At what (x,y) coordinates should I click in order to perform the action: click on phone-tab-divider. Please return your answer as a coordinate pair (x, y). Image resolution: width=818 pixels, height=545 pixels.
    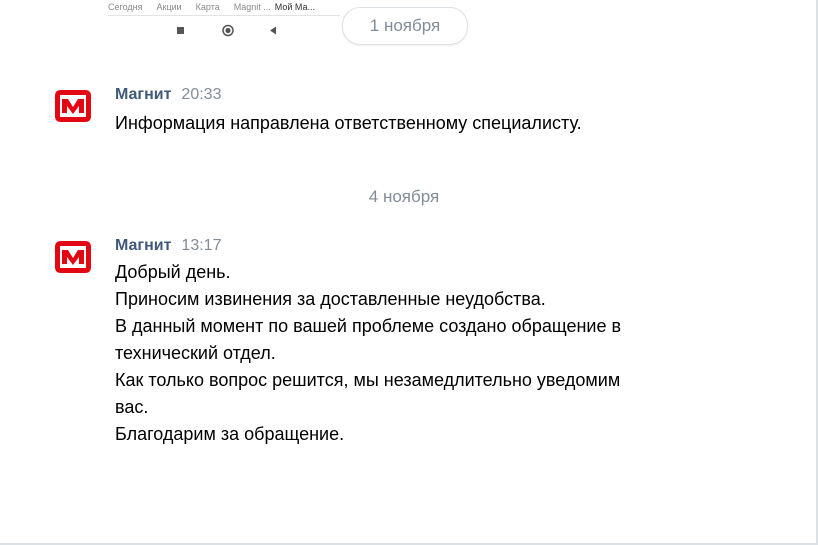
    Looking at the image, I should click on (224, 15).